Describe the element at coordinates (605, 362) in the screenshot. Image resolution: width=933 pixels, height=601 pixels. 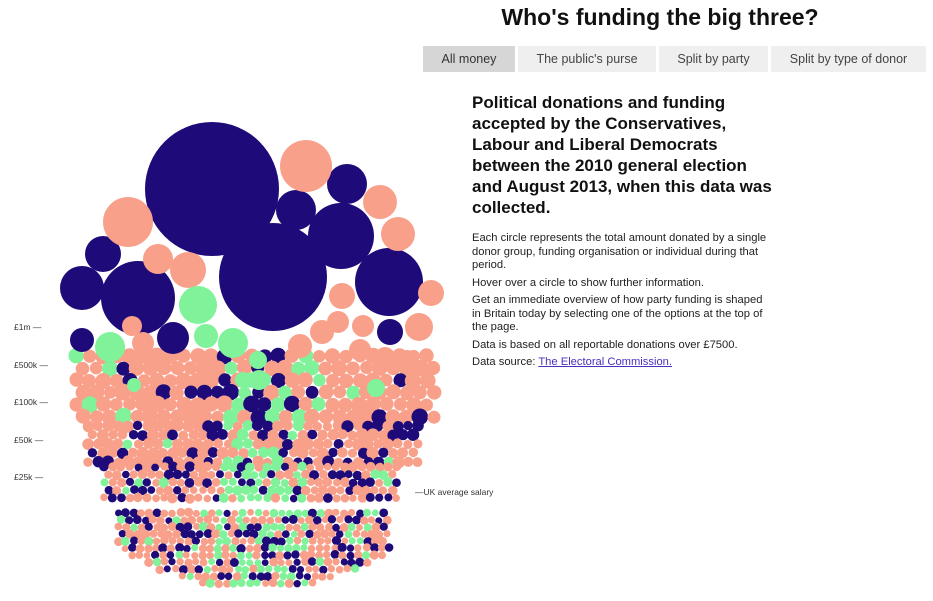
I see `data-source-link: The Electoral Commission.` at that location.